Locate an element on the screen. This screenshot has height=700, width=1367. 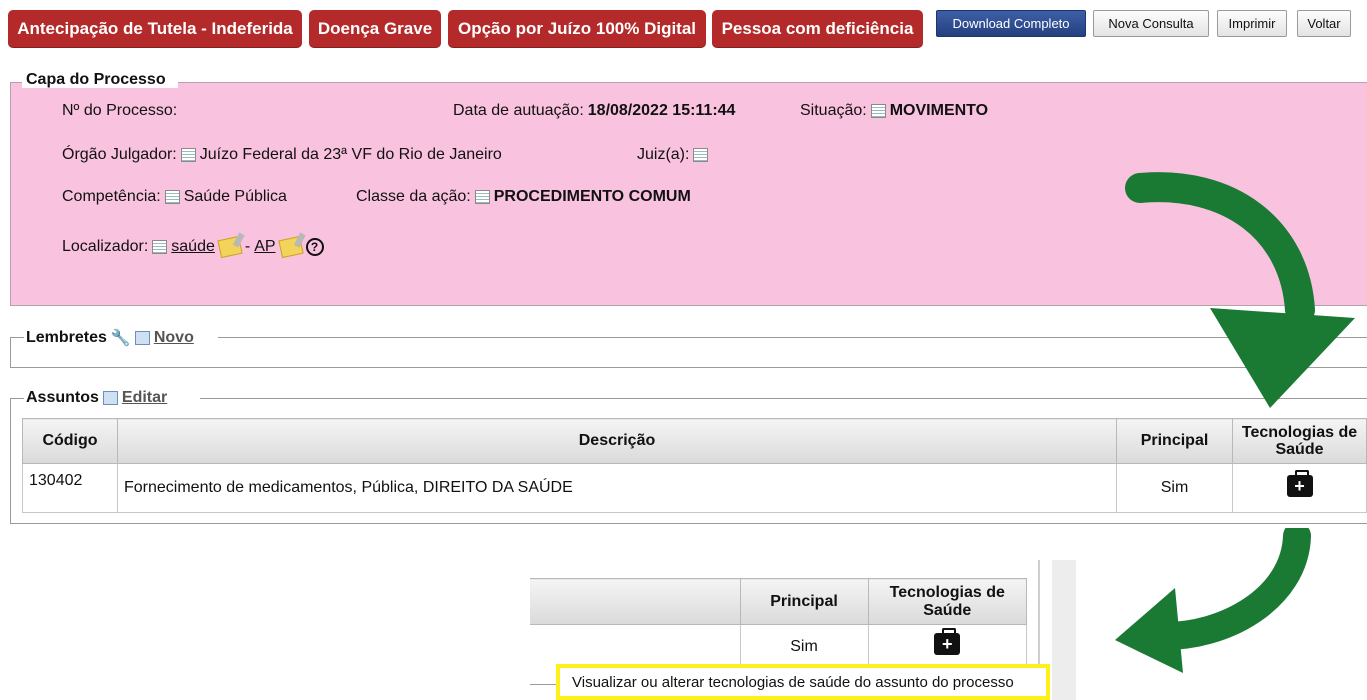
classe-acao: Classe da ação: PROCEDIMENTO COMUM is located at coordinates (523, 197).